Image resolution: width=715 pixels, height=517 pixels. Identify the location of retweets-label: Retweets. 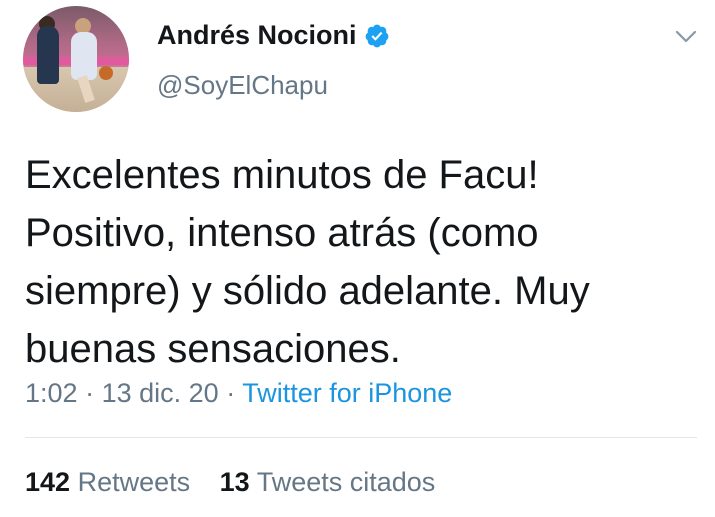
(134, 482).